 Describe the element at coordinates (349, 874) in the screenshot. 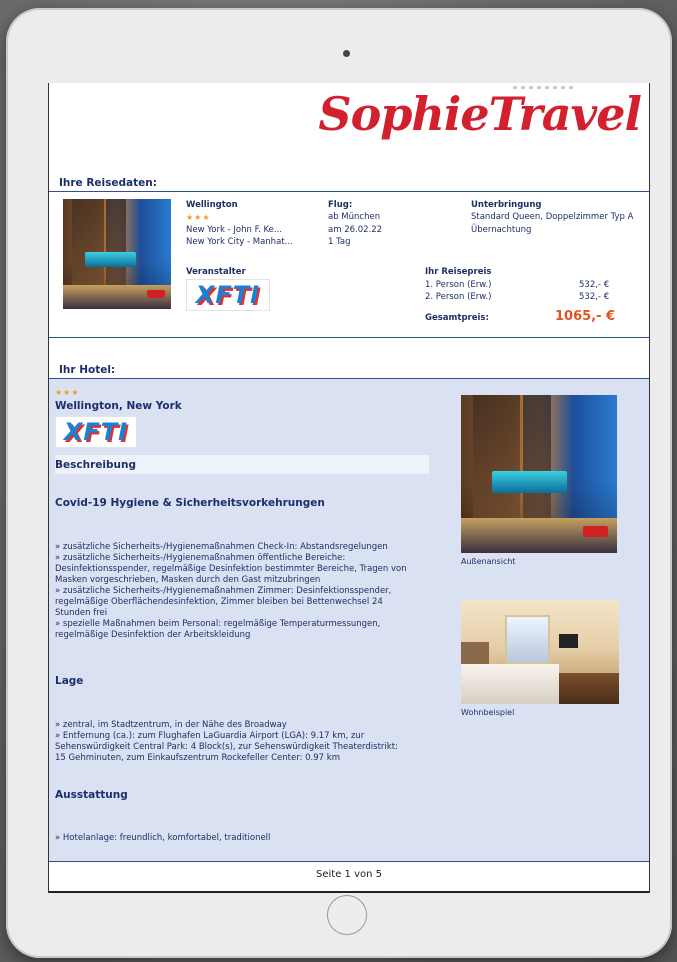

I see `page-indicator: Seite 1 von 5` at that location.